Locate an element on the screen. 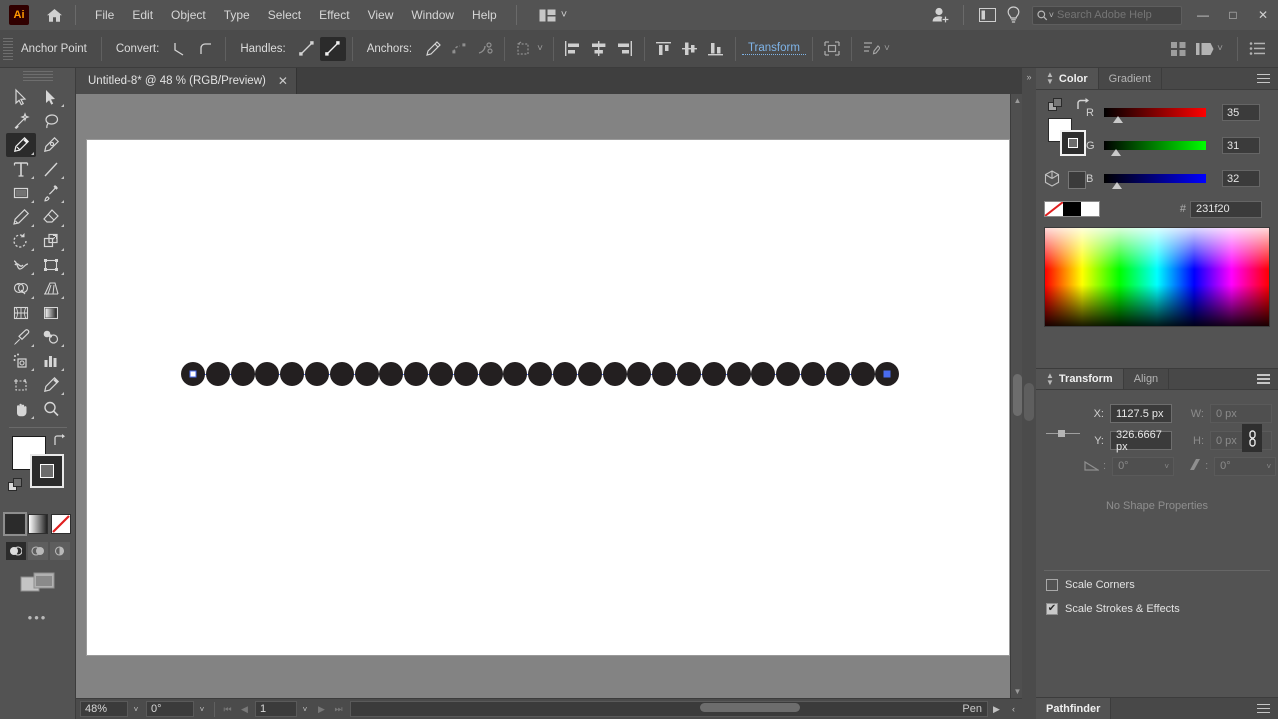 Image resolution: width=1278 pixels, height=719 pixels. x-field: 1127.5 px is located at coordinates (1141, 413).